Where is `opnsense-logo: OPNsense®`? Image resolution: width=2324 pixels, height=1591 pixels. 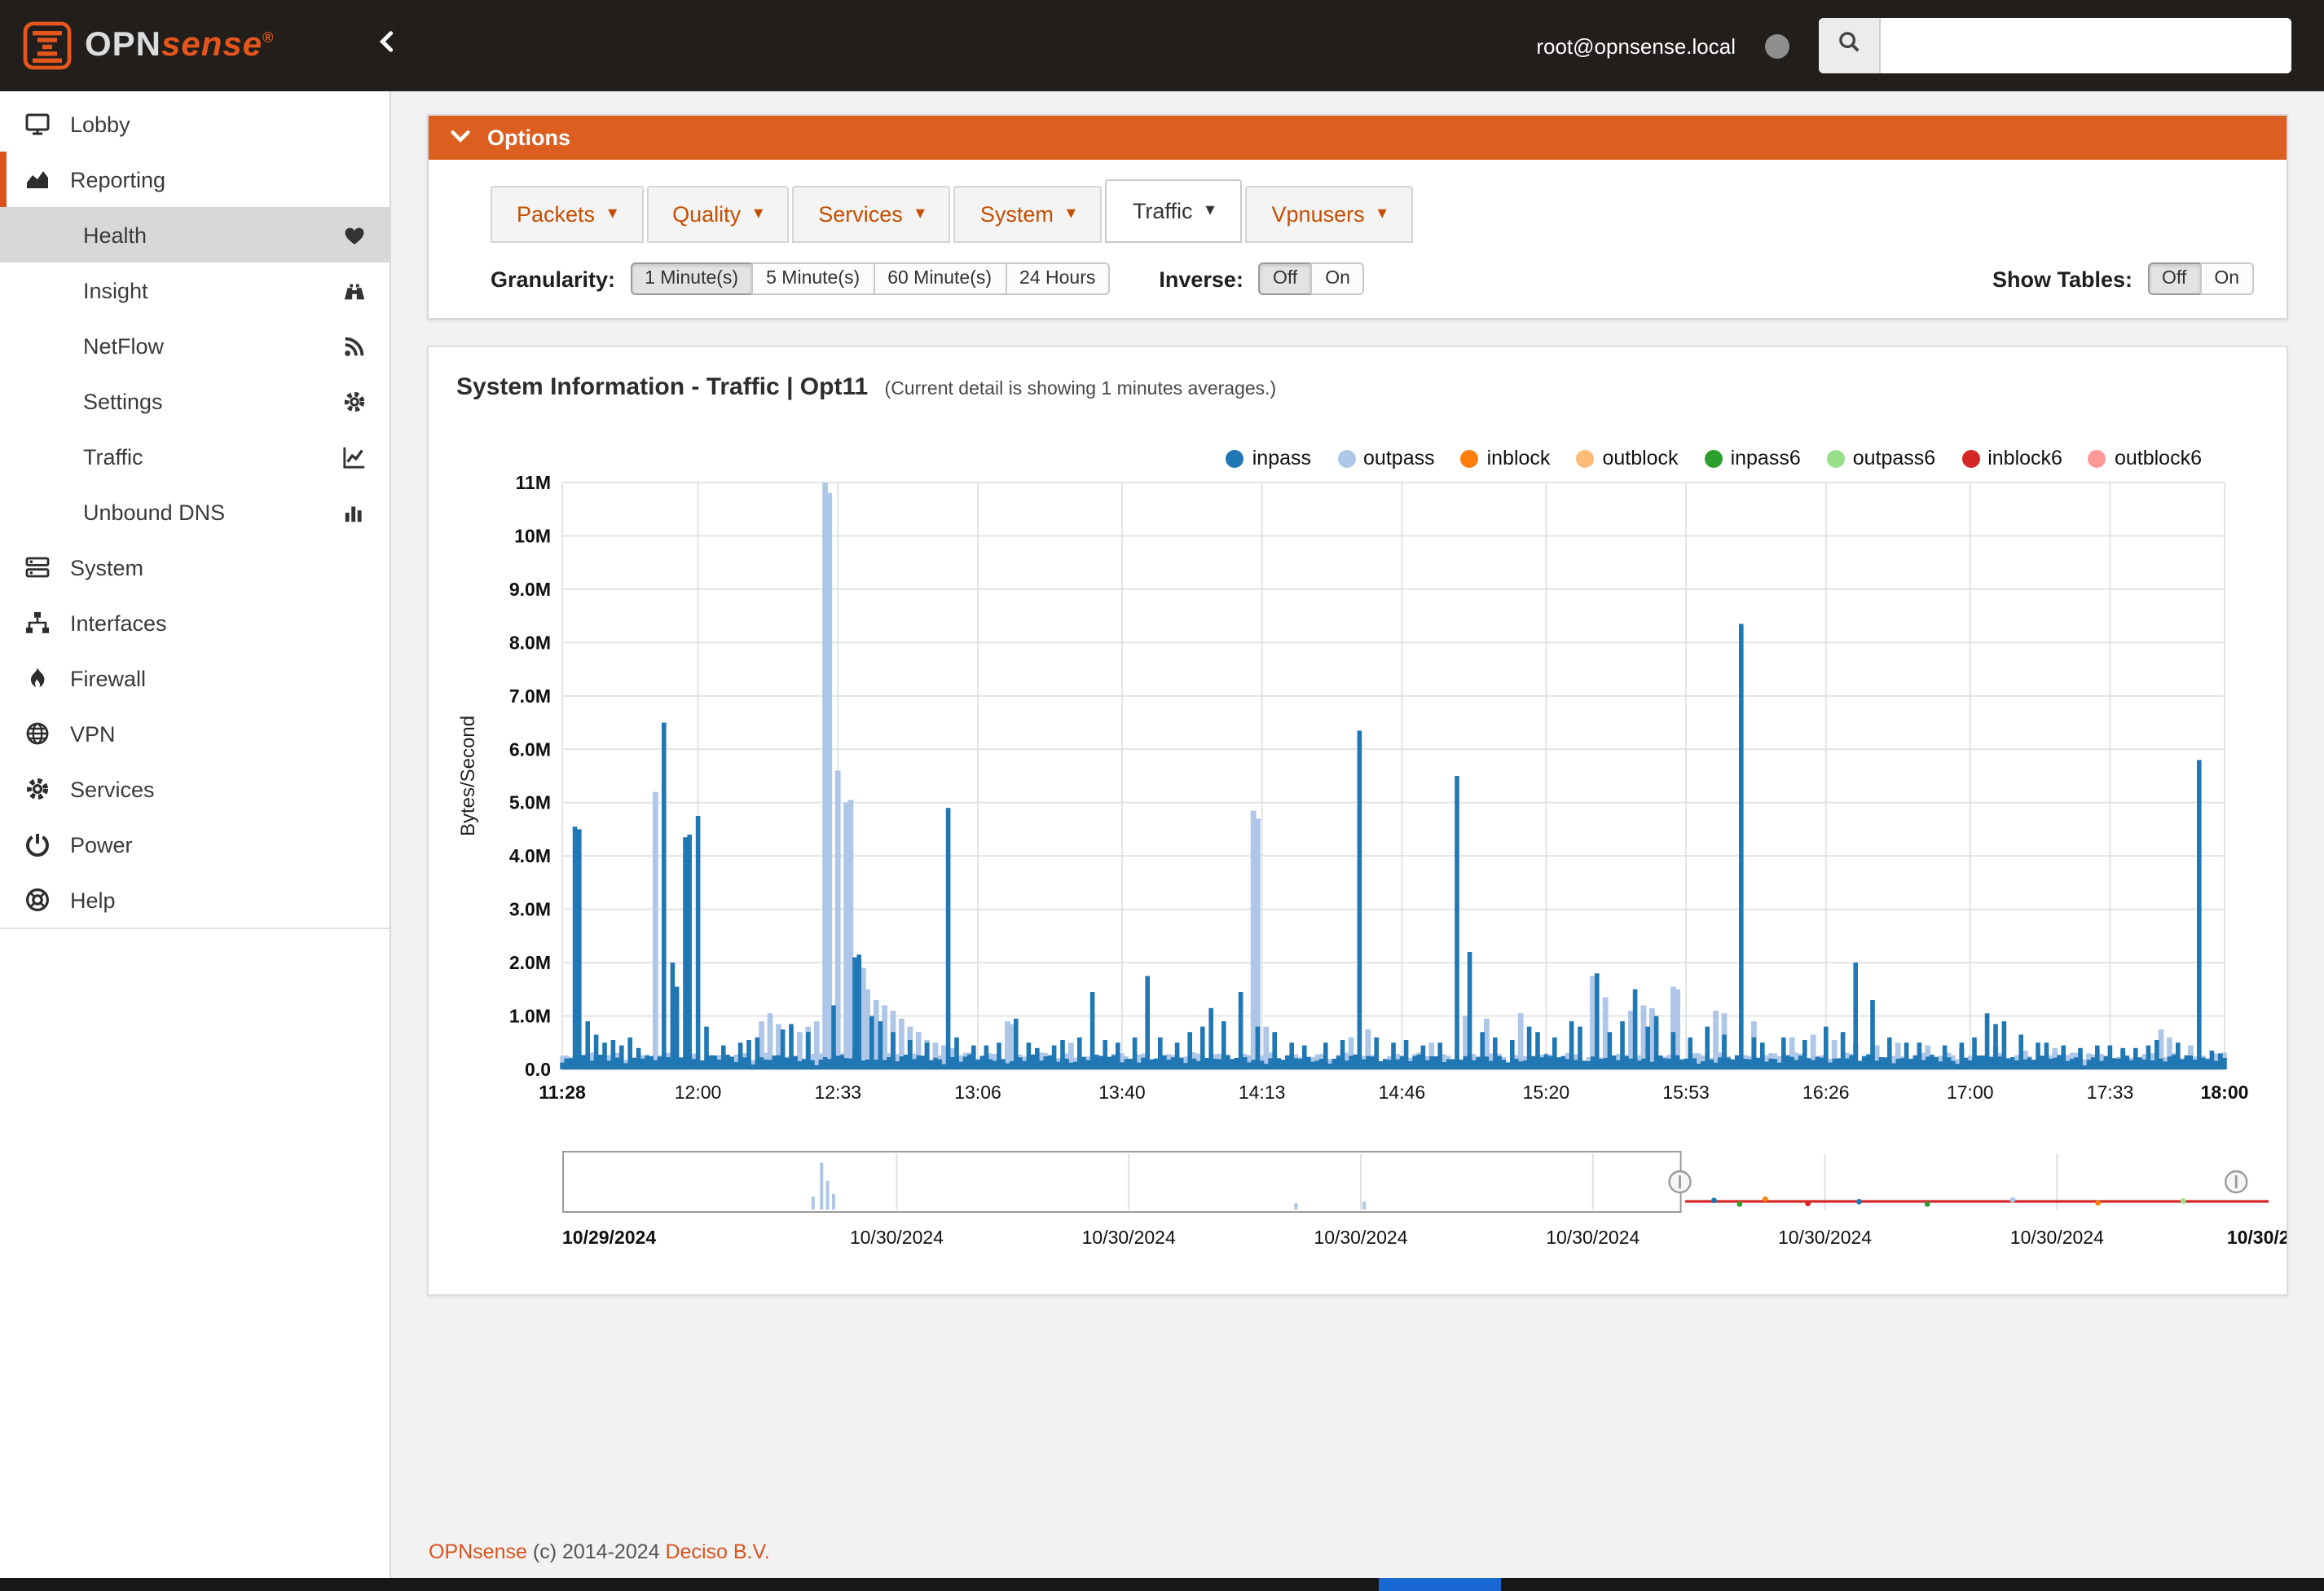 opnsense-logo: OPNsense® is located at coordinates (184, 45).